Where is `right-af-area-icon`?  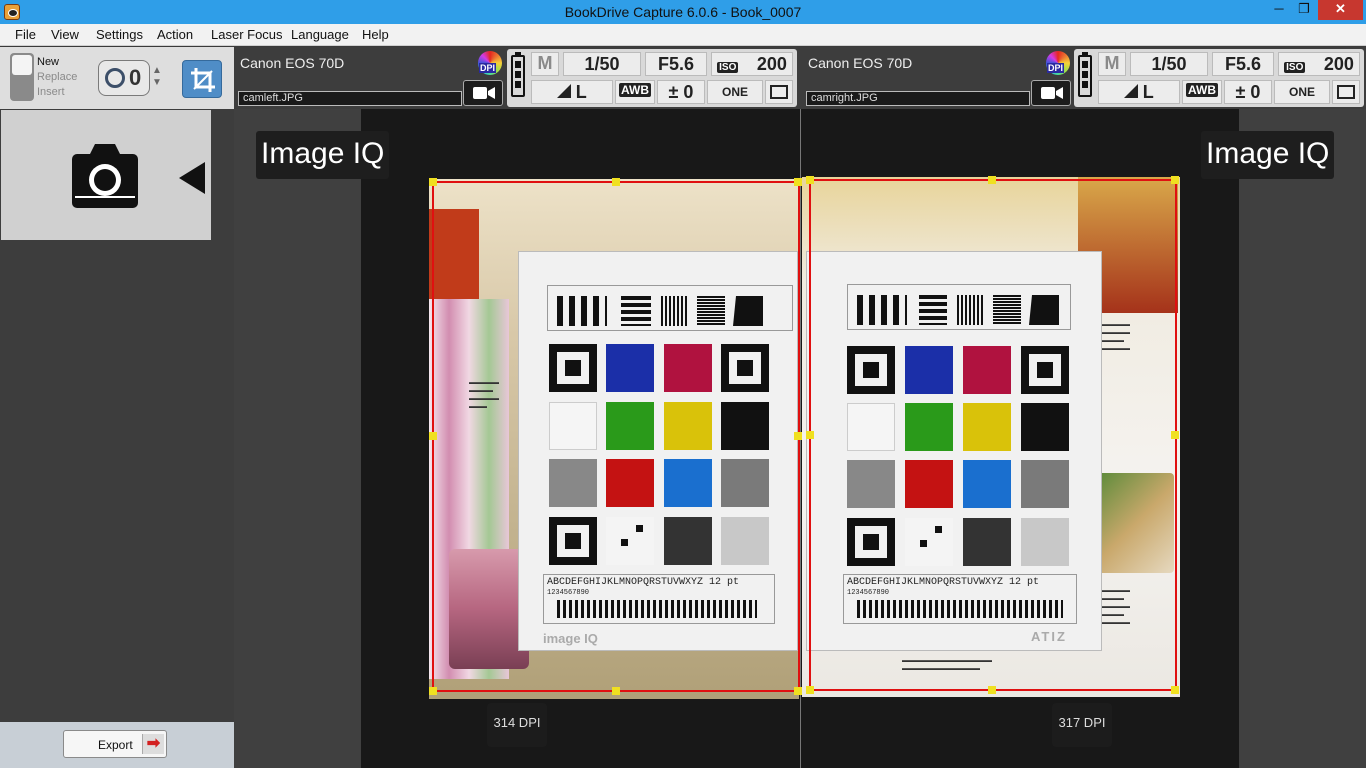 right-af-area-icon is located at coordinates (1346, 92).